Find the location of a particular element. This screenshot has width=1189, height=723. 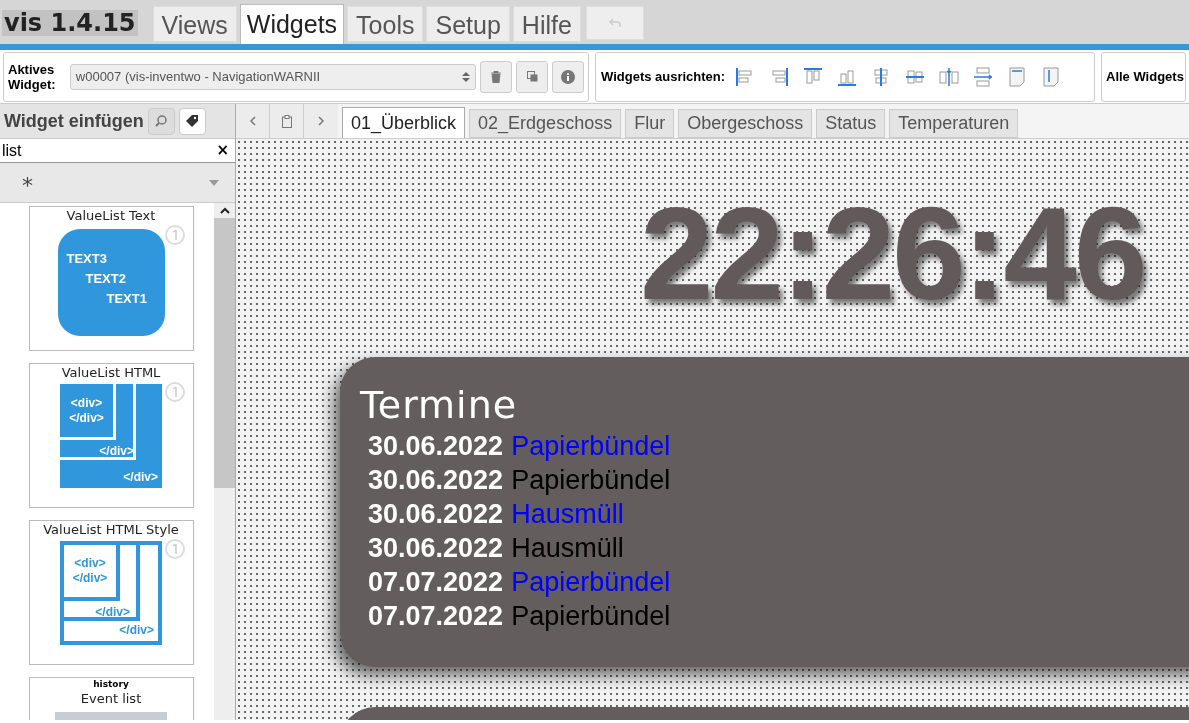

sidebar-title: Widget einfügen is located at coordinates (74, 121).